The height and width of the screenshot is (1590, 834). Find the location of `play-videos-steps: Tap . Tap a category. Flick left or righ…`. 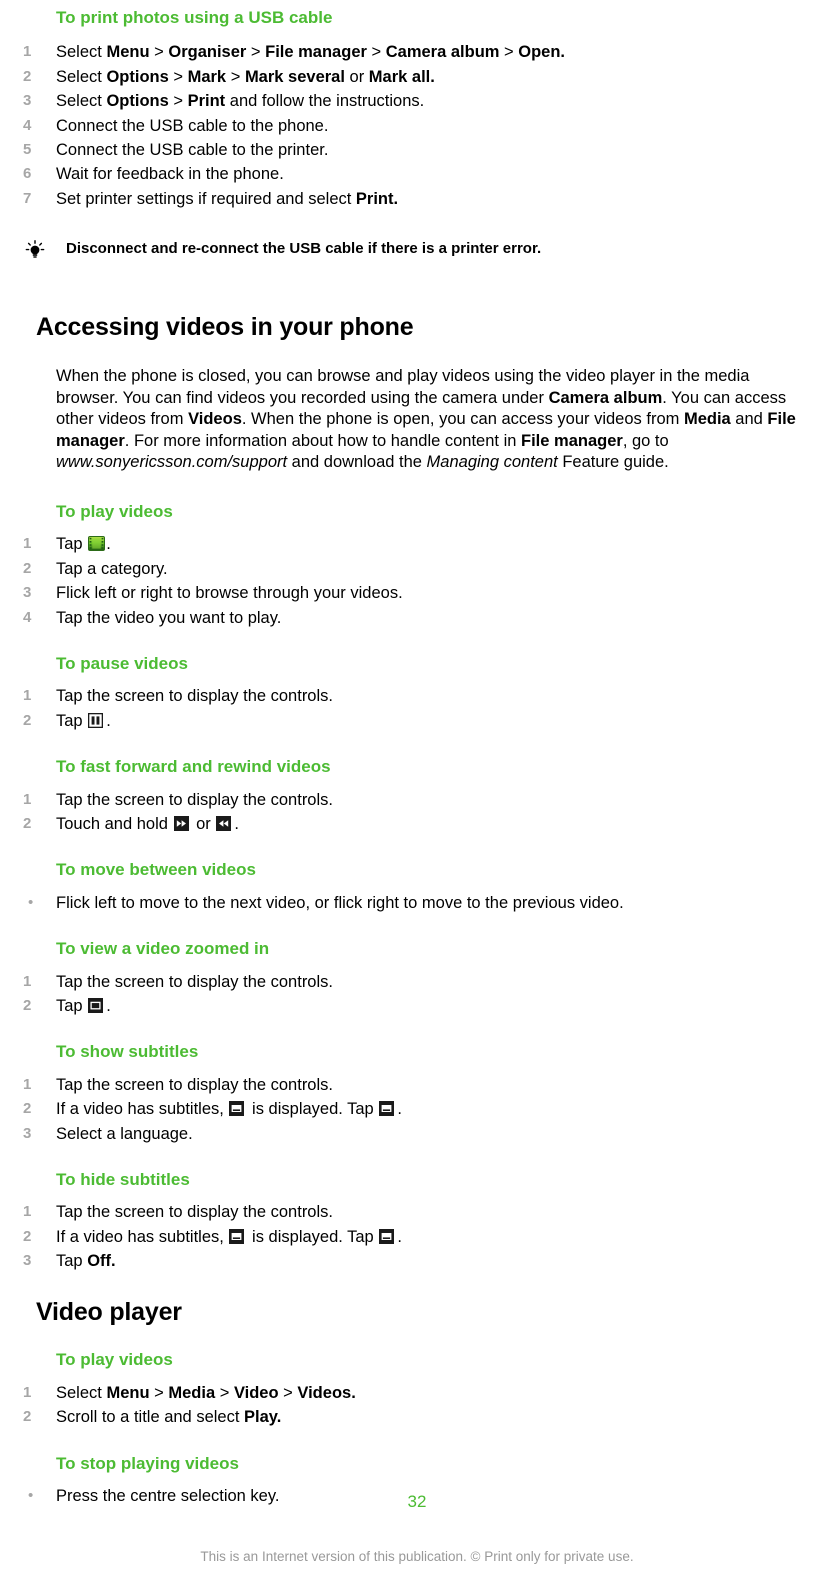

play-videos-steps: Tap . Tap a category. Flick left or righ… is located at coordinates (417, 581).